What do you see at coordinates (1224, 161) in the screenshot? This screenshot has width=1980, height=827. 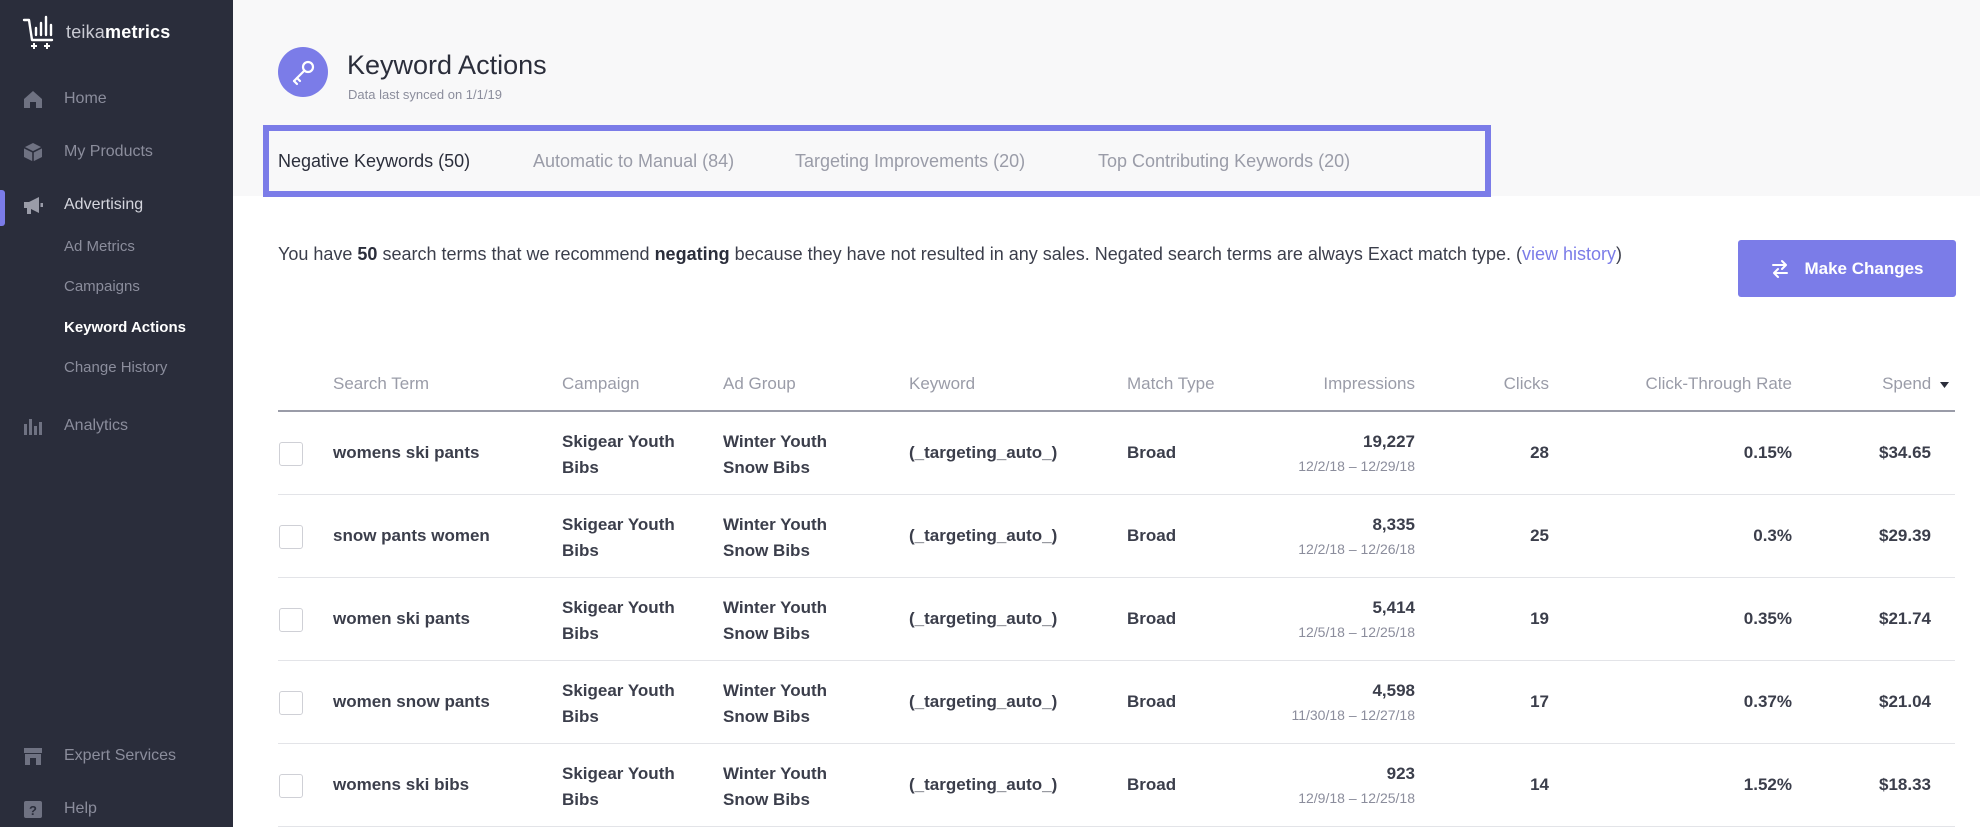 I see `tab-top-contributing-keywords: Top Contributing Keywords (20)` at bounding box center [1224, 161].